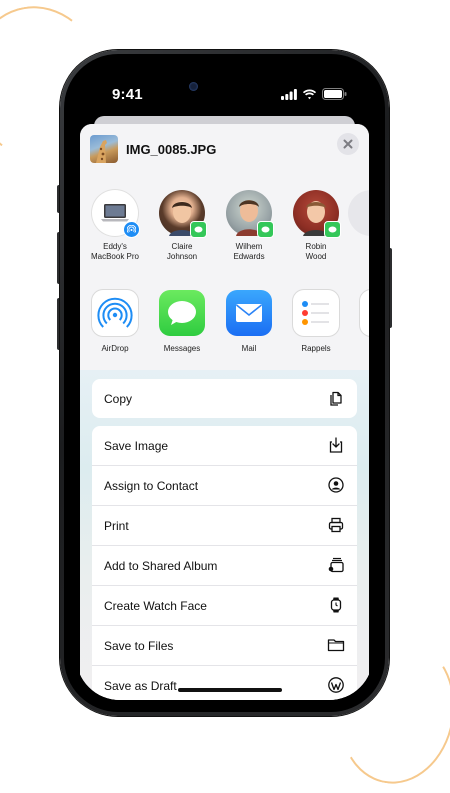 The width and height of the screenshot is (450, 793). Describe the element at coordinates (139, 646) in the screenshot. I see `action-label: Save to Files` at that location.